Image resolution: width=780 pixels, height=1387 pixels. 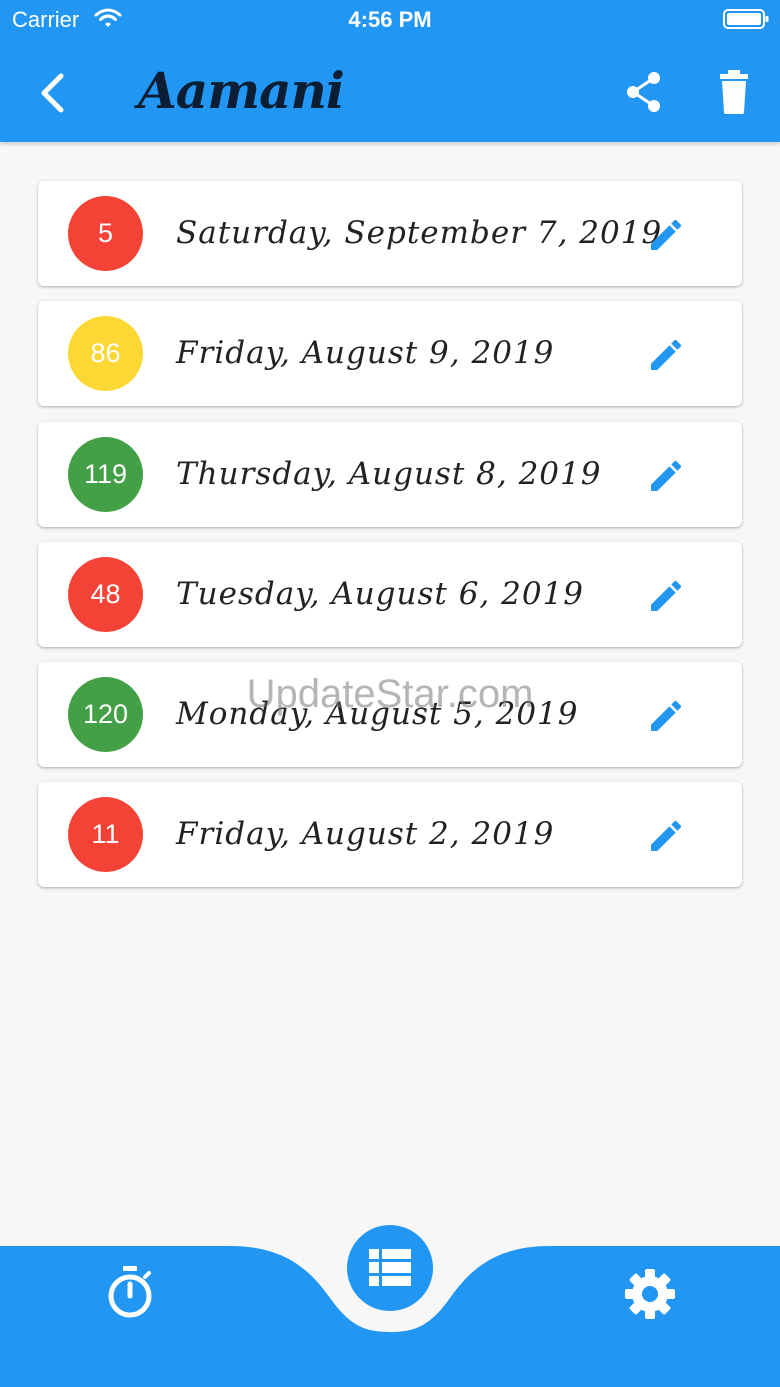 What do you see at coordinates (419, 233) in the screenshot?
I see `entry-date: Saturday, September 7, 2019` at bounding box center [419, 233].